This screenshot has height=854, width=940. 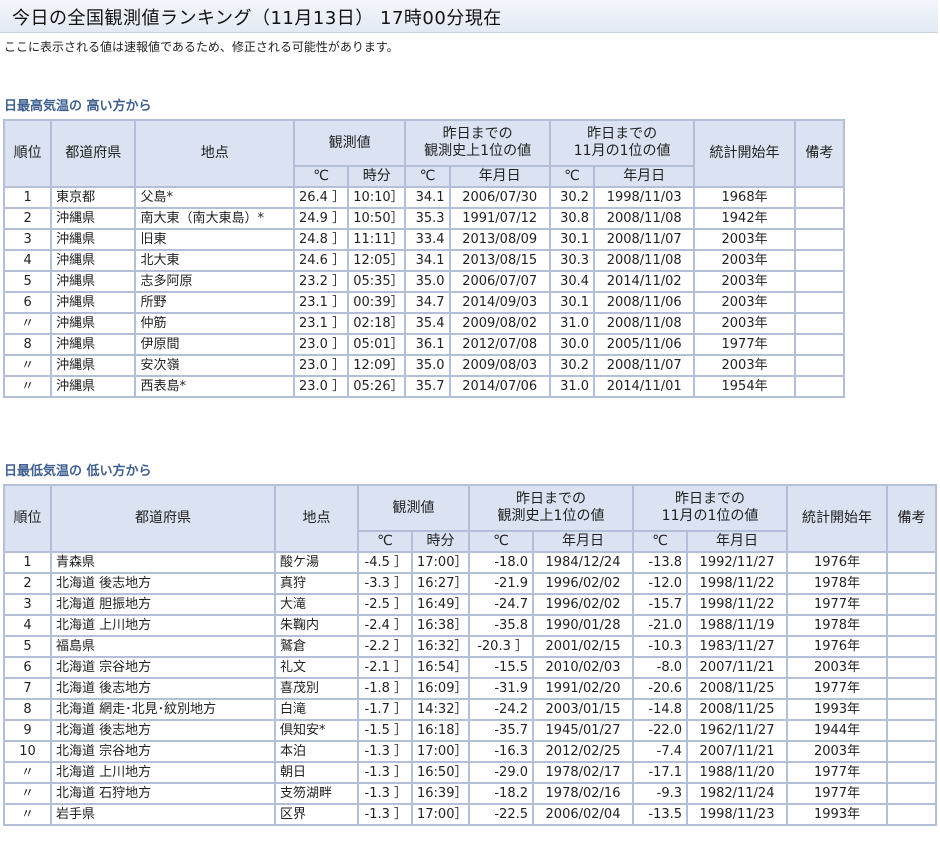 I want to click on place-cell: 真狩, so click(x=316, y=583).